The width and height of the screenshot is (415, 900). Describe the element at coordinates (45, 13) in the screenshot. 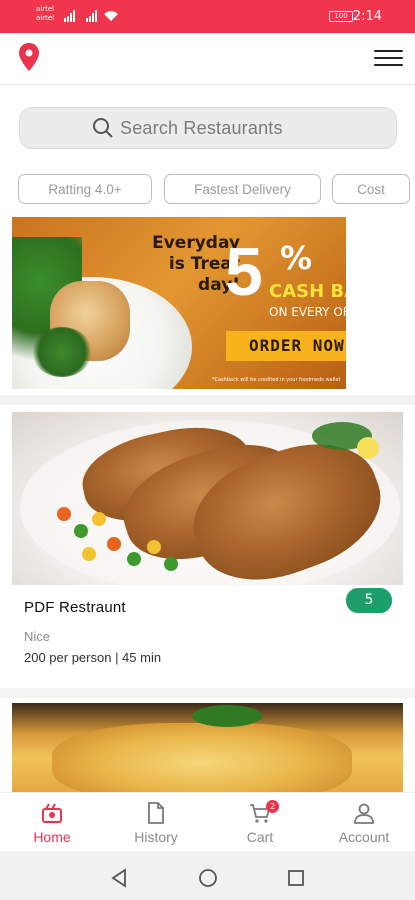

I see `carrier-labels: airtel airtel` at that location.